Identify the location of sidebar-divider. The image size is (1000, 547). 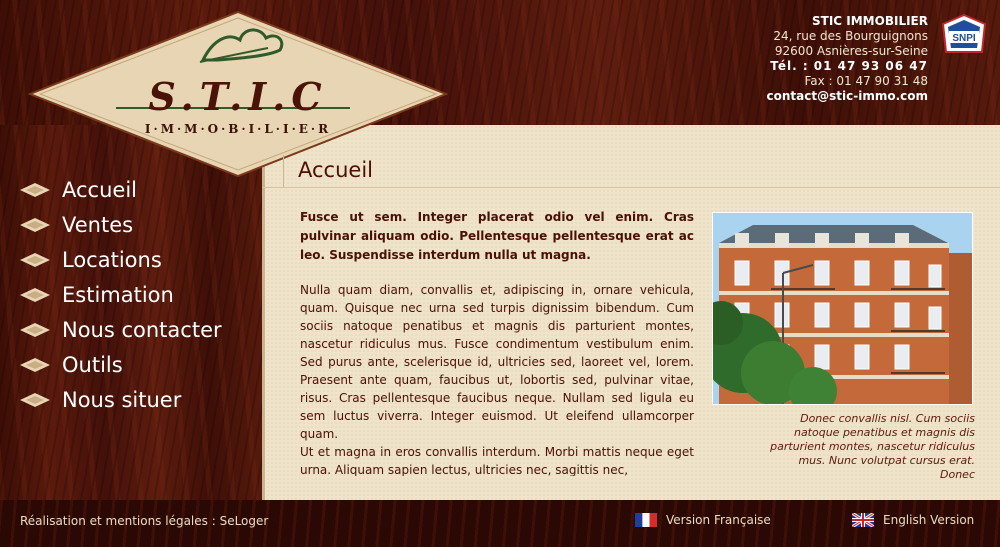
(263, 312).